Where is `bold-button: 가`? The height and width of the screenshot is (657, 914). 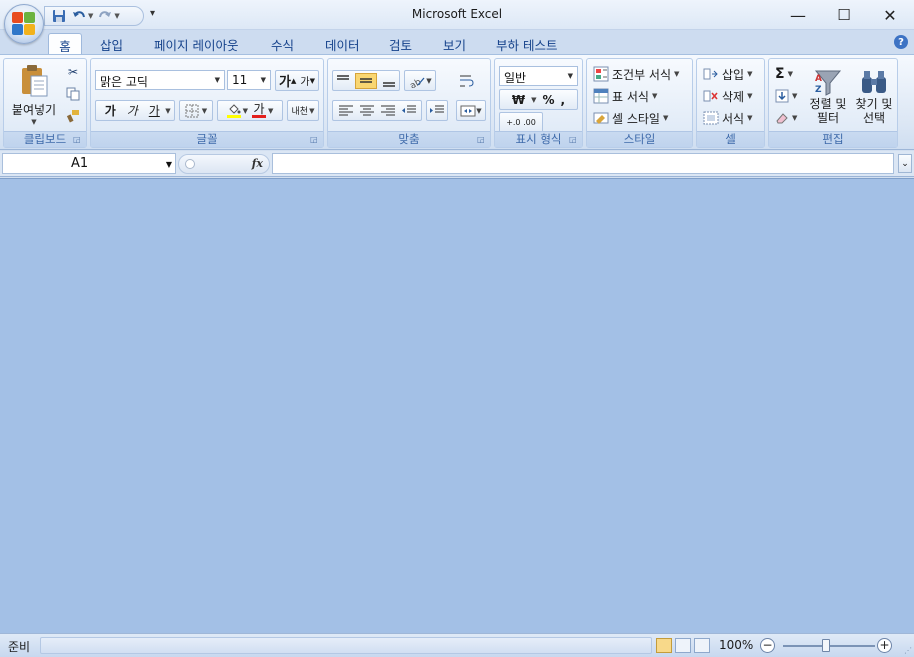
bold-button: 가 is located at coordinates (110, 110).